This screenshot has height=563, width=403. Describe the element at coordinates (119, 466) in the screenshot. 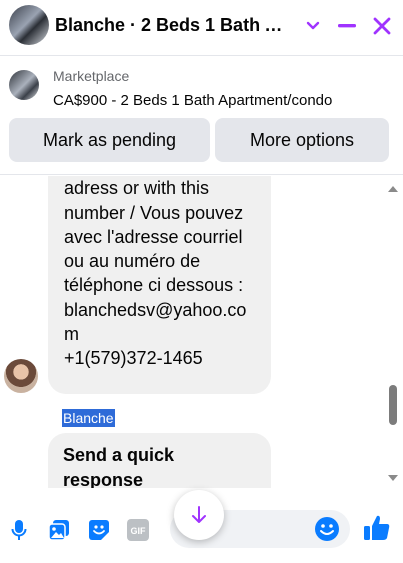

I see `quick-response-text: Send a quick response` at that location.